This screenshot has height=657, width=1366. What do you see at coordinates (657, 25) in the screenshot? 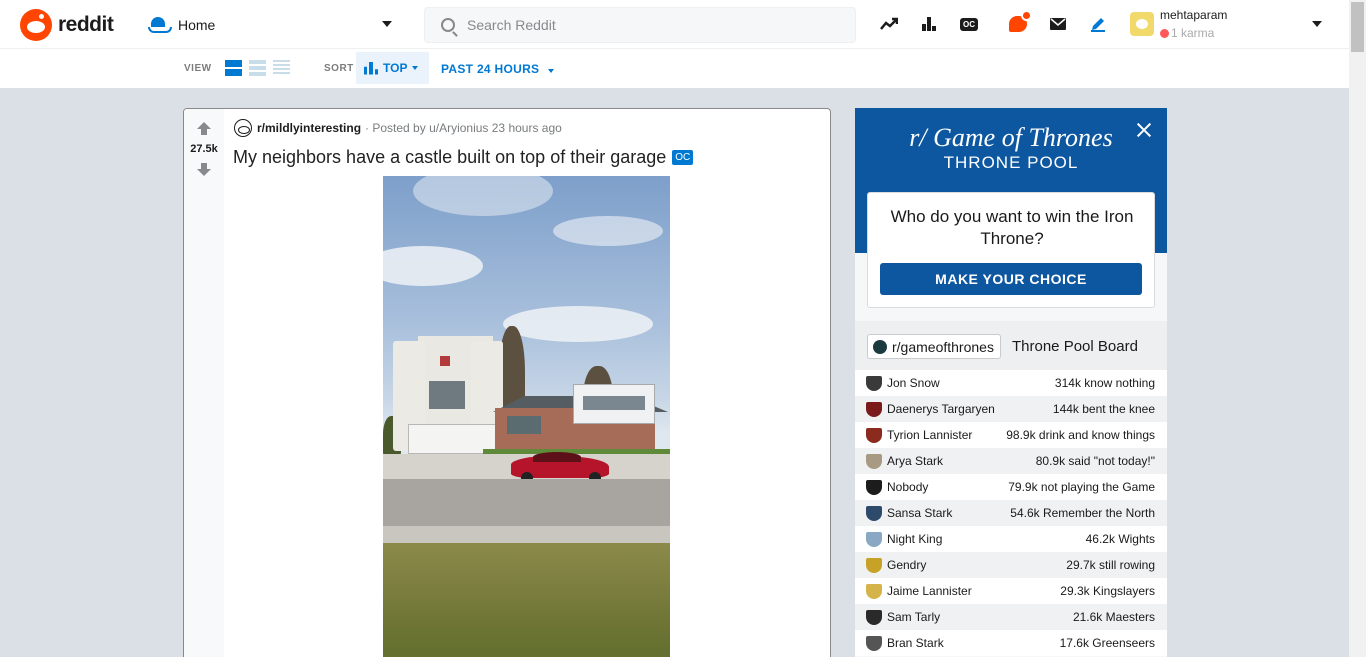
I see `search-input` at bounding box center [657, 25].